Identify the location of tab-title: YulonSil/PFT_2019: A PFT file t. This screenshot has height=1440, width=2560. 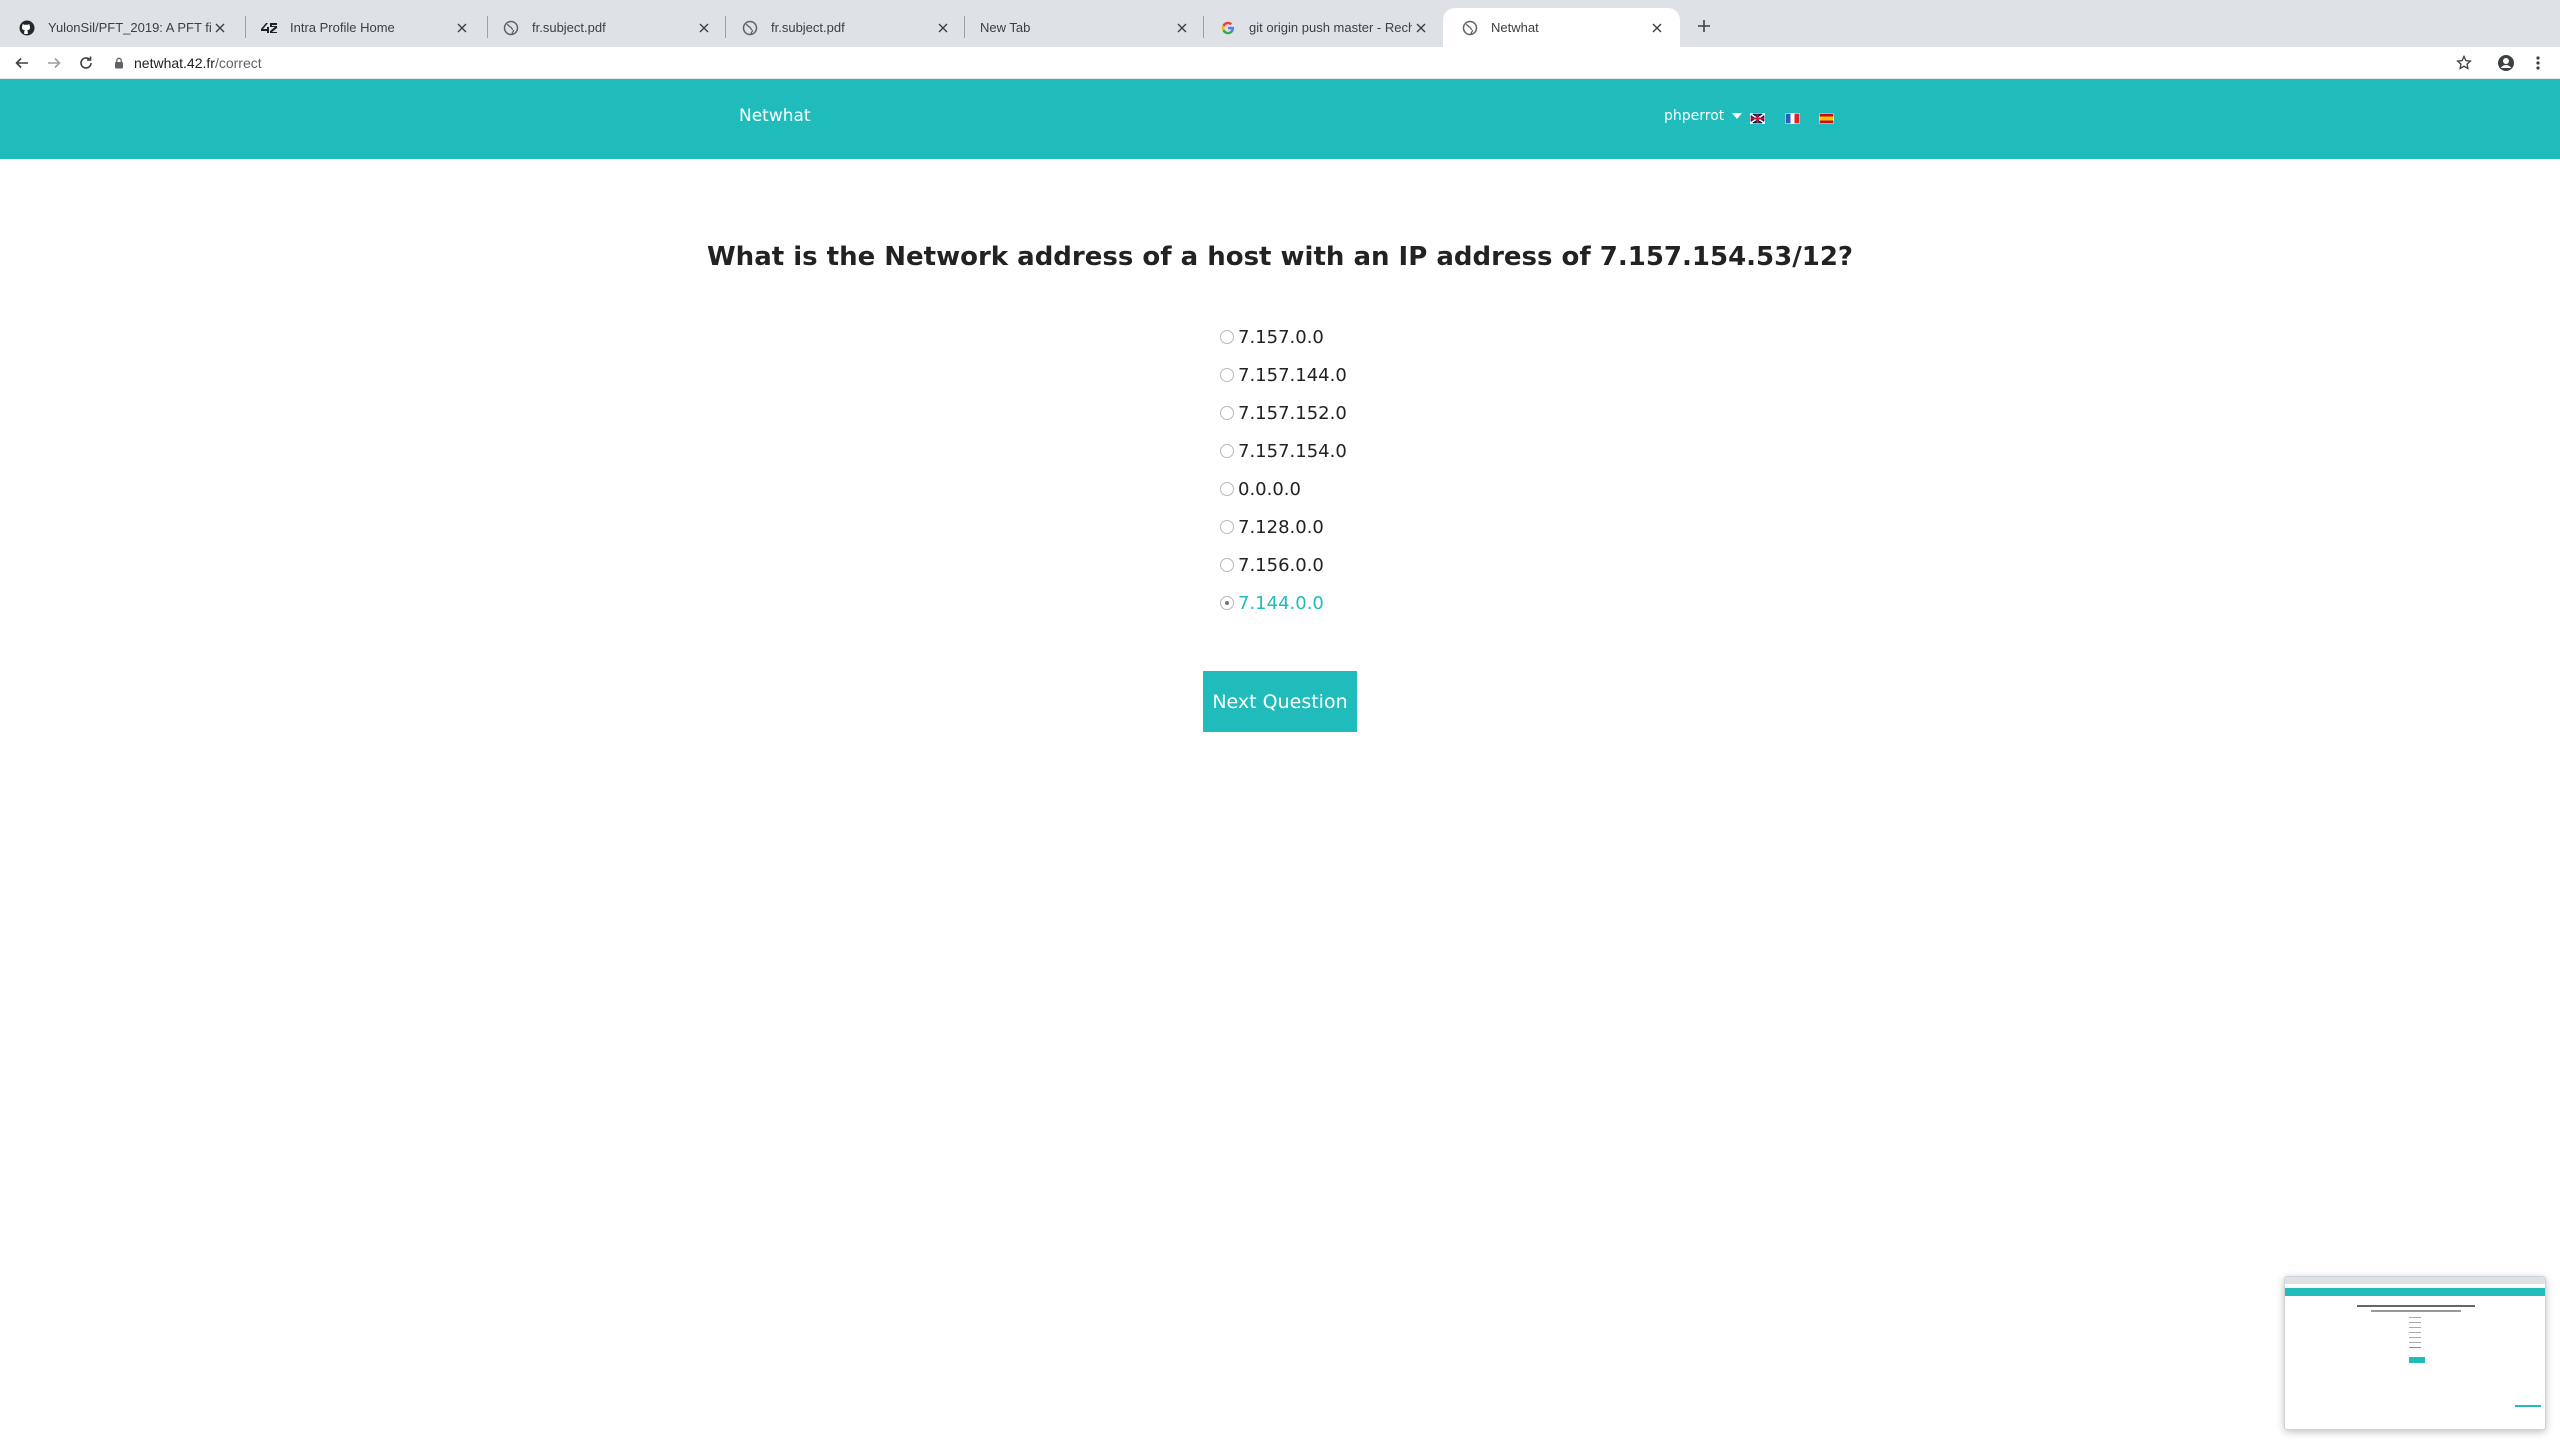
(129, 27).